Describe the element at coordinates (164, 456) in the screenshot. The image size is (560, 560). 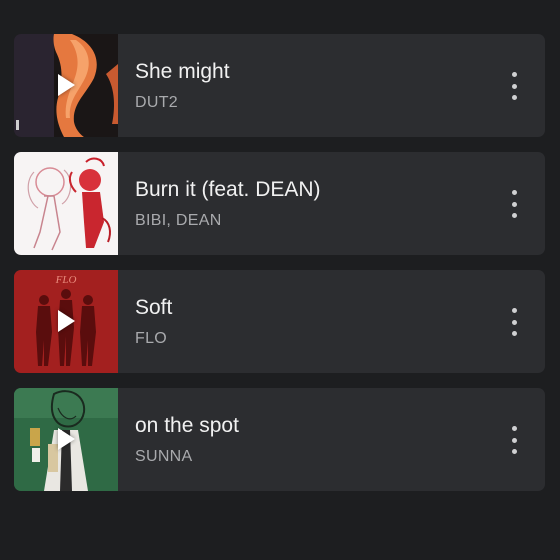
I see `track-artist: SUNNA` at that location.